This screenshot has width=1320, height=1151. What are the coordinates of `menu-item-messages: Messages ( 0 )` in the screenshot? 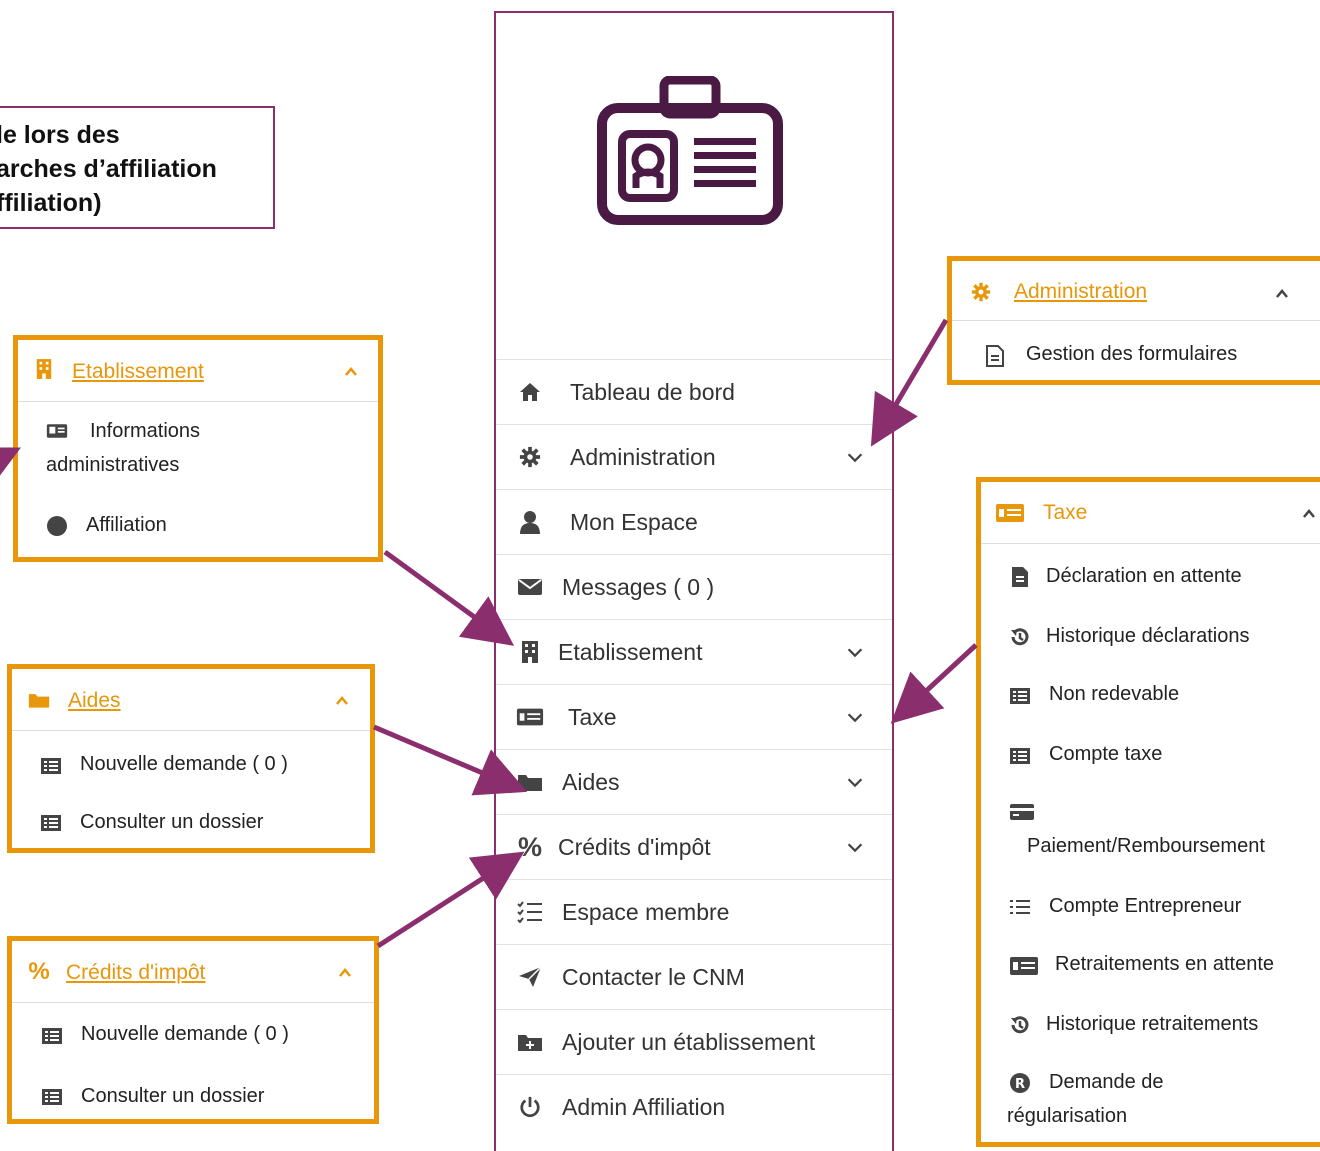 It's located at (694, 586).